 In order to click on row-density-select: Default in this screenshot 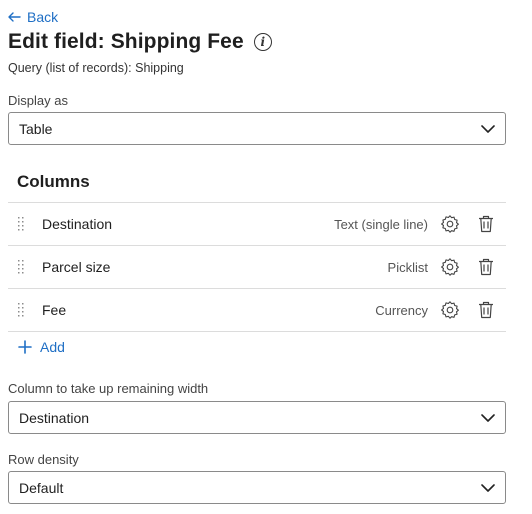, I will do `click(257, 487)`.